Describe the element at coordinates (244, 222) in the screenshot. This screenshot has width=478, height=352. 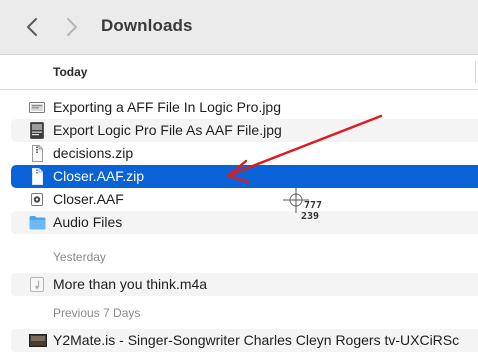
I see `file-row: Audio Files` at that location.